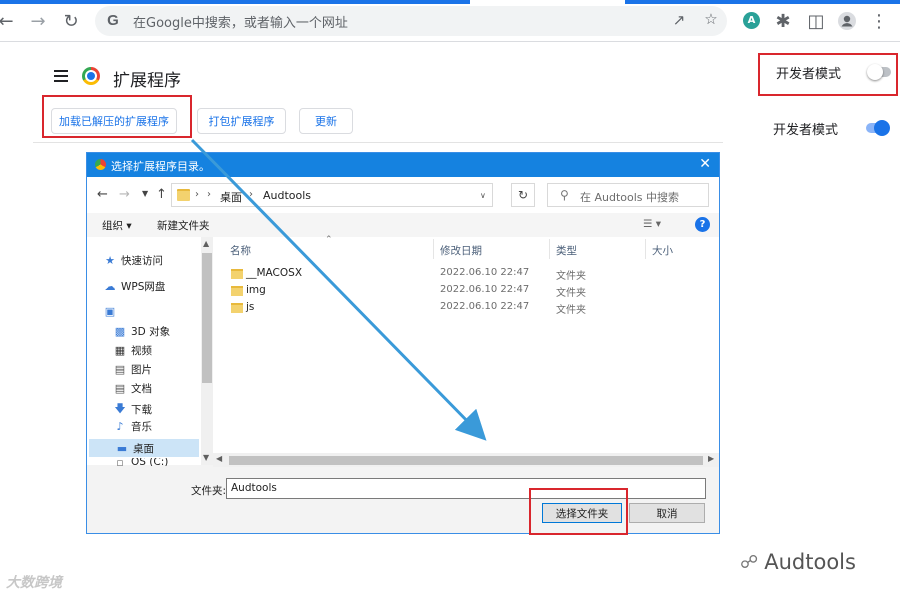 Image resolution: width=900 pixels, height=600 pixels. I want to click on search-icon: ⚲, so click(564, 195).